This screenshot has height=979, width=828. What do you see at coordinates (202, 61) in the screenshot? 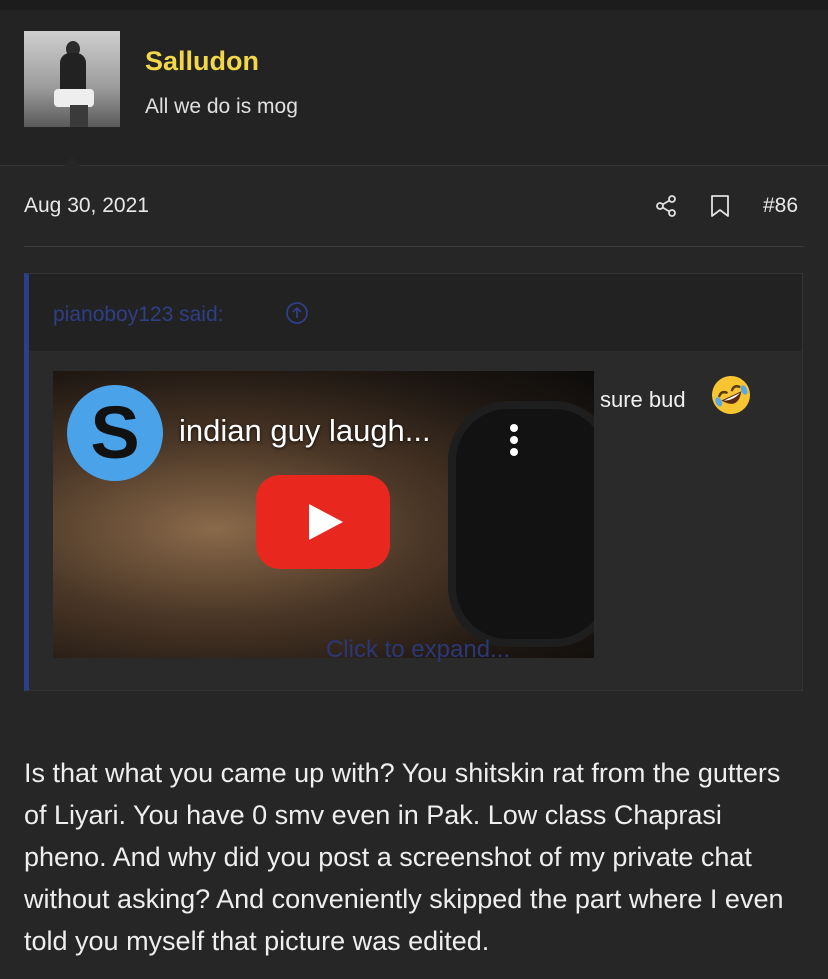
I see `username-link: Salludon` at bounding box center [202, 61].